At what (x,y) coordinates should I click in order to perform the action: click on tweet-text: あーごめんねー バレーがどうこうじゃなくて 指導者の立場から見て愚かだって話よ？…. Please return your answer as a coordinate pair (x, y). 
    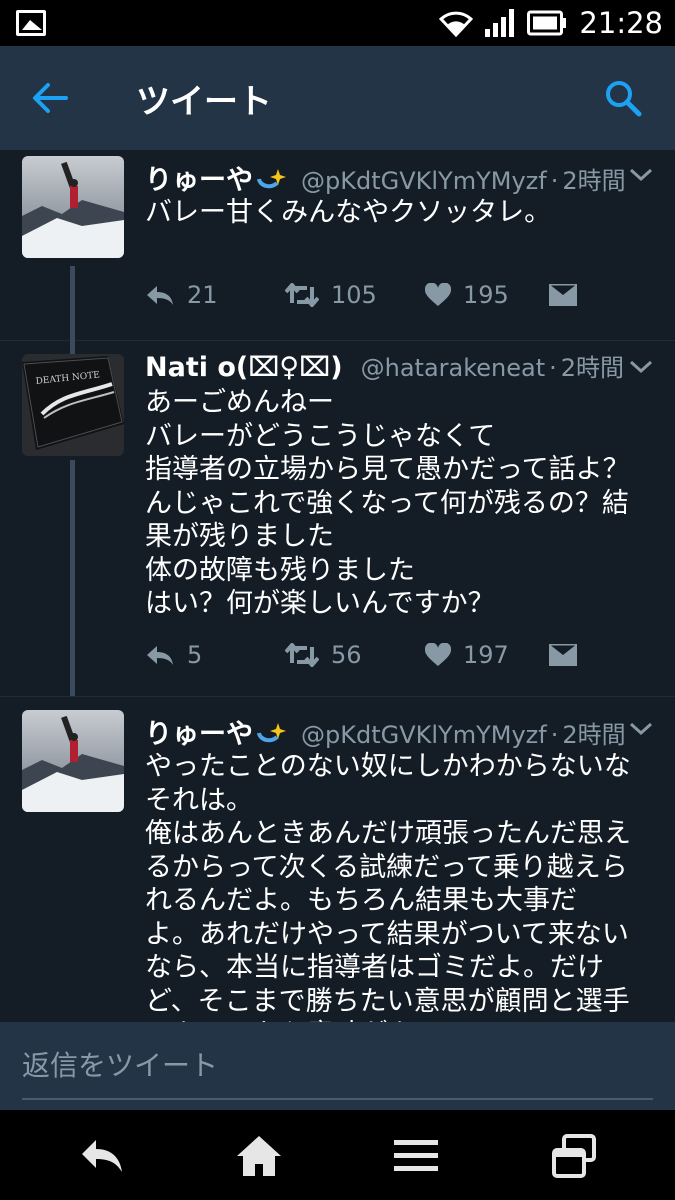
    Looking at the image, I should click on (387, 503).